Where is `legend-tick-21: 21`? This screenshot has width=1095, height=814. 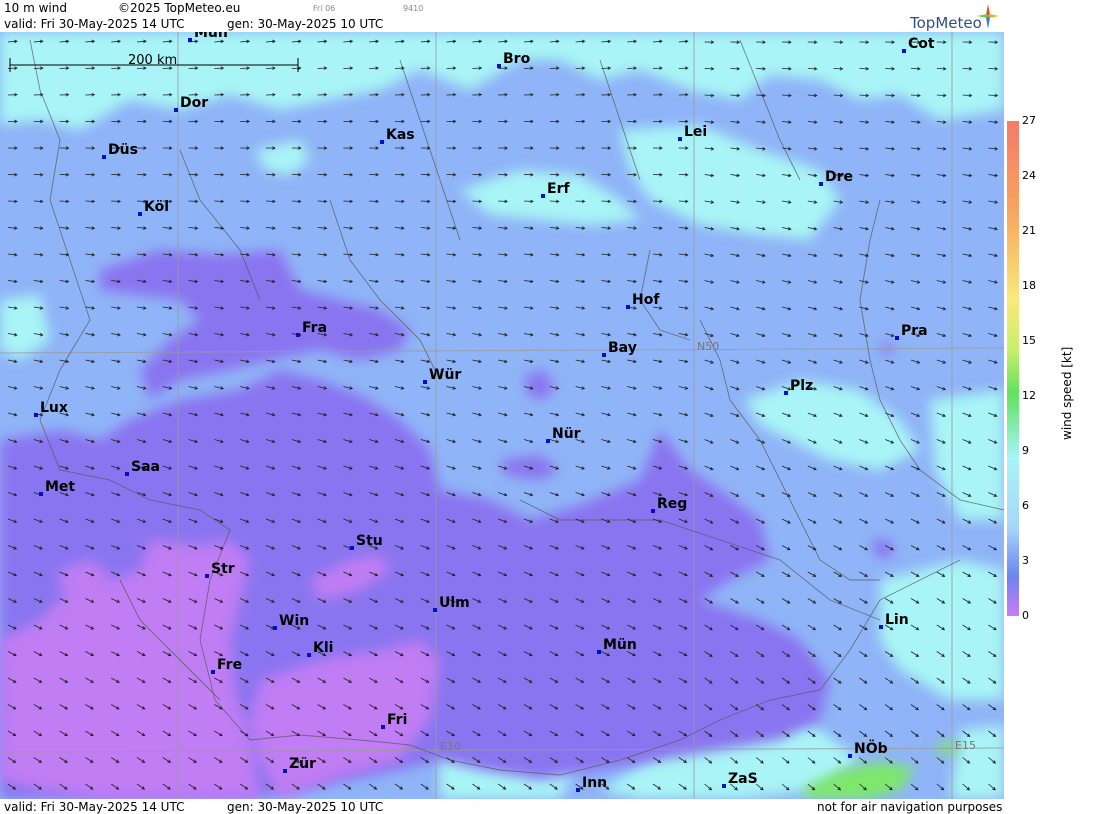 legend-tick-21: 21 is located at coordinates (1029, 230).